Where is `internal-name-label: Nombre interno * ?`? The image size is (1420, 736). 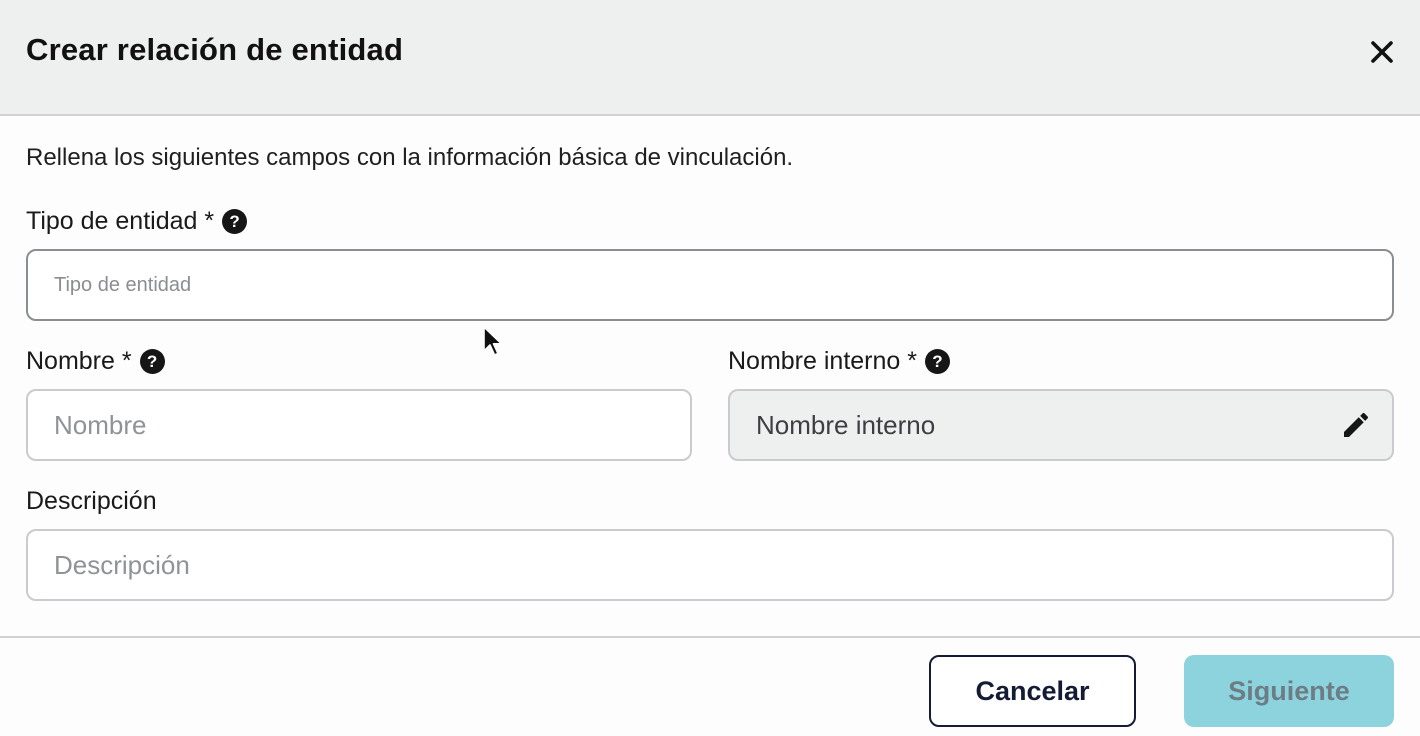
internal-name-label: Nombre interno * ? is located at coordinates (839, 361).